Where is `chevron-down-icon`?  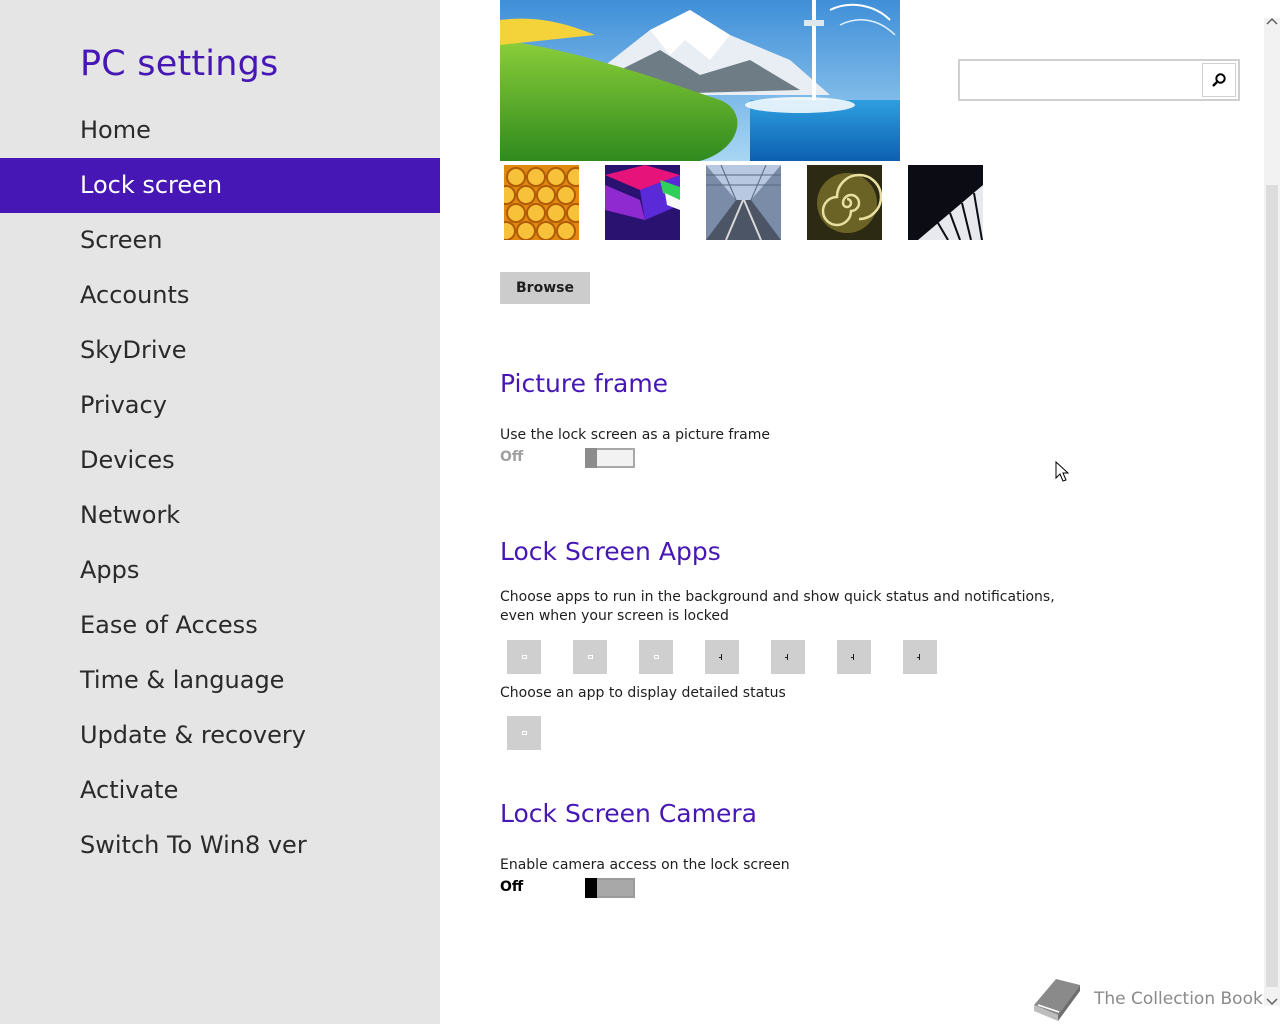
chevron-down-icon is located at coordinates (1272, 1002).